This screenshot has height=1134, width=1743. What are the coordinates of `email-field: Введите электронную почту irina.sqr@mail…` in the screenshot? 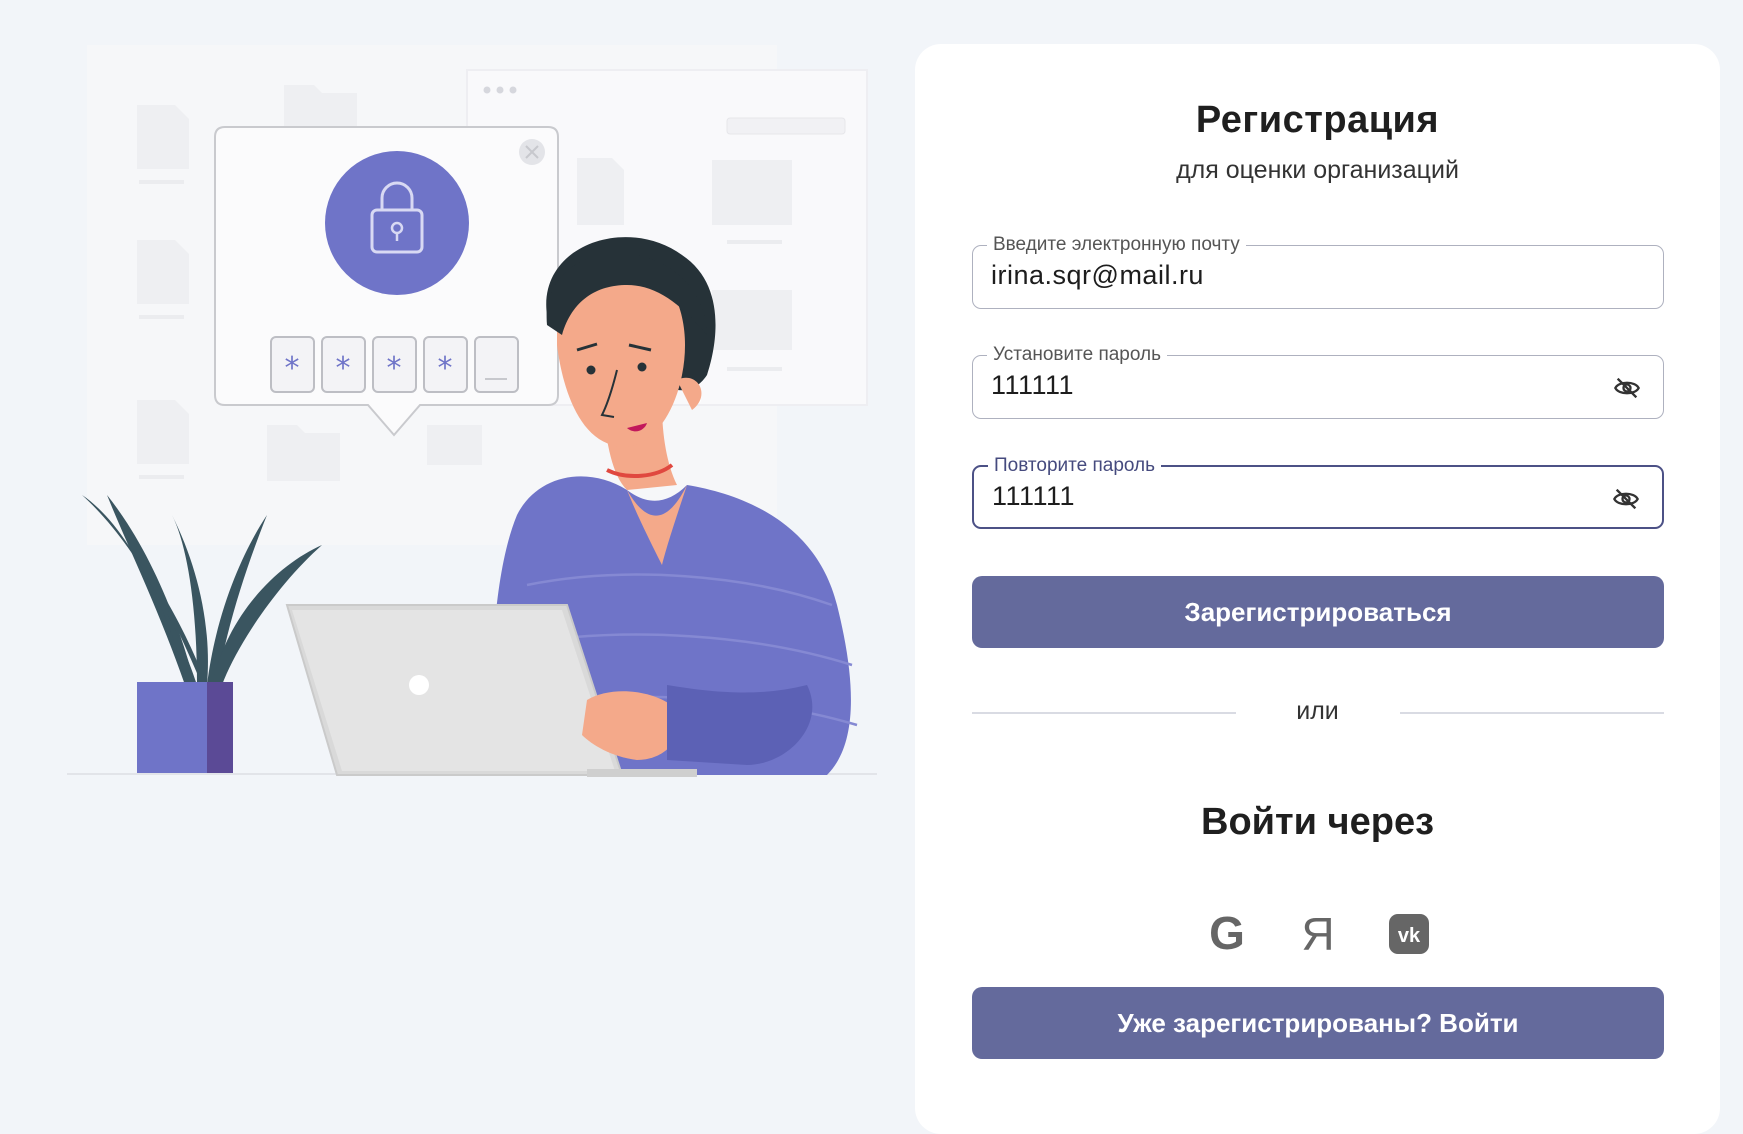 It's located at (1318, 271).